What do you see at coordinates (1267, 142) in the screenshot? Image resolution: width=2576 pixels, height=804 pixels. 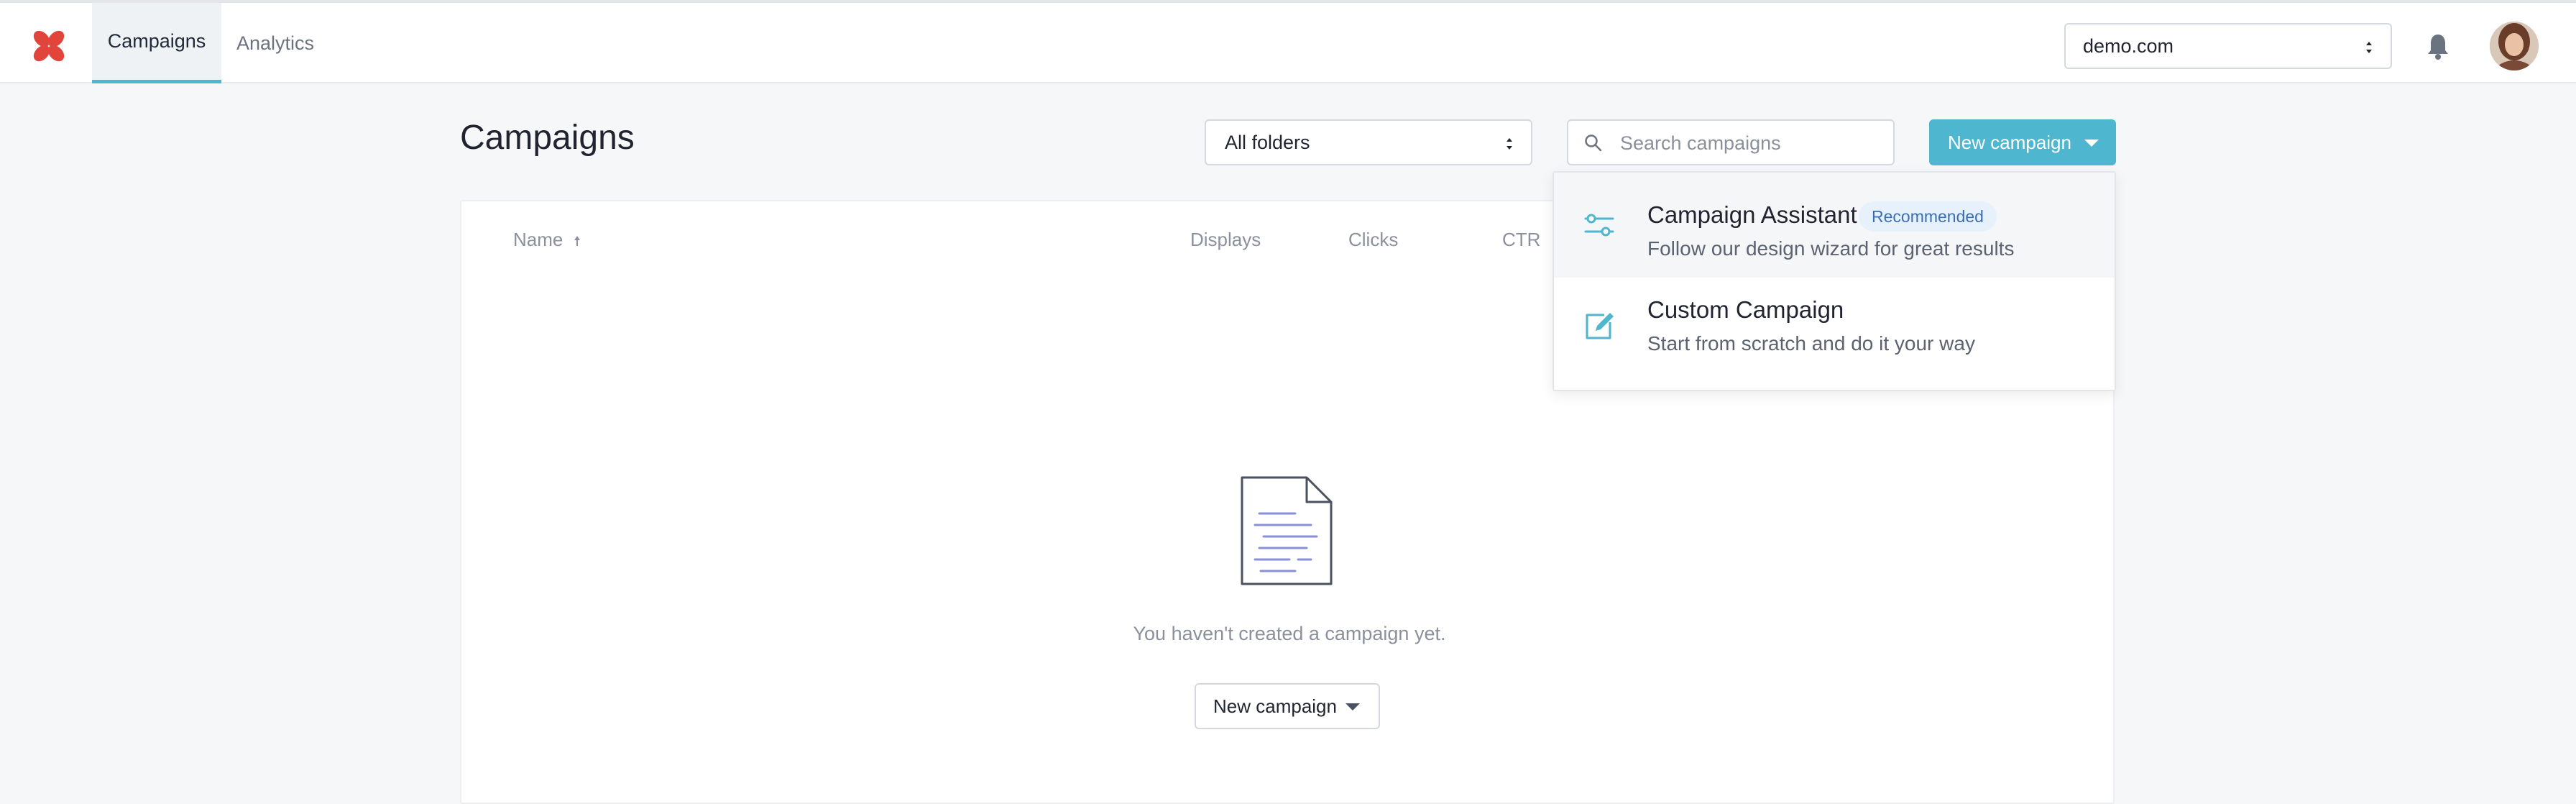 I see `folder-select-value: All folders` at bounding box center [1267, 142].